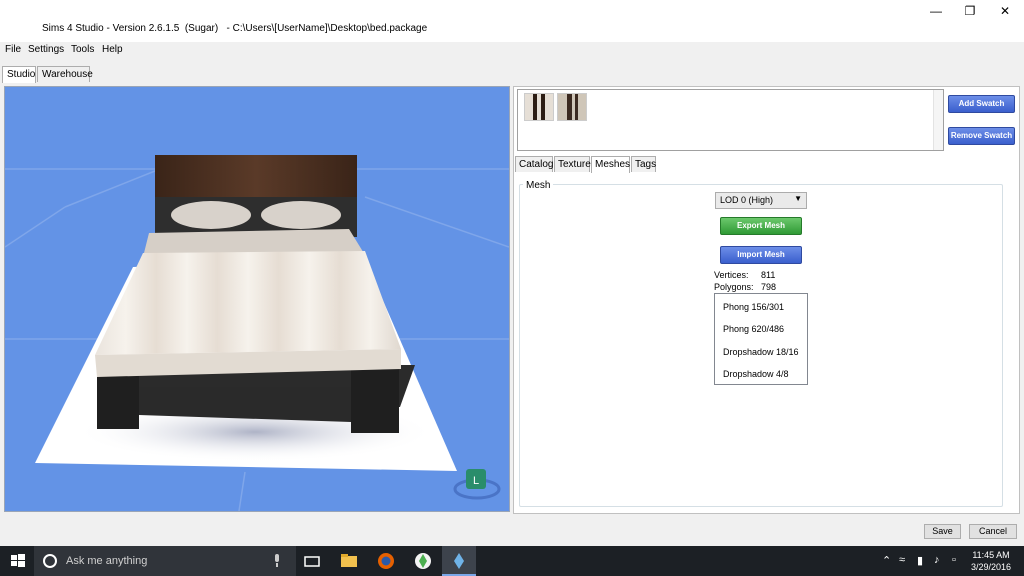 The image size is (1024, 576). I want to click on export-mesh-button: Export Mesh, so click(761, 226).